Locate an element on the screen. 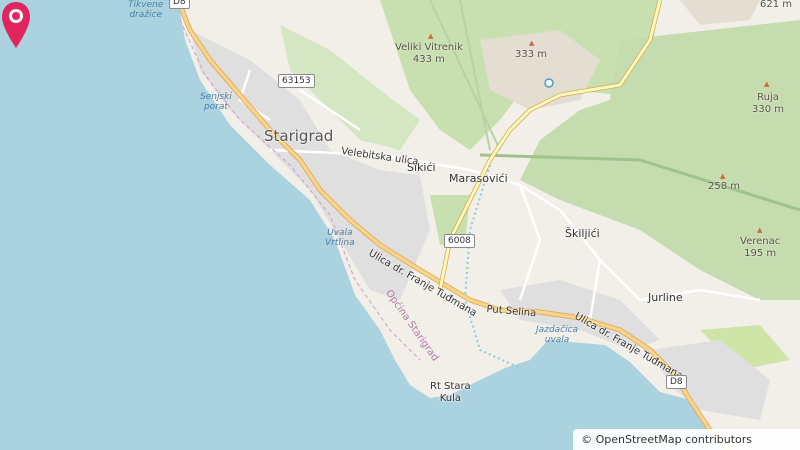  road-shield-d8: D8 is located at coordinates (179, 4).